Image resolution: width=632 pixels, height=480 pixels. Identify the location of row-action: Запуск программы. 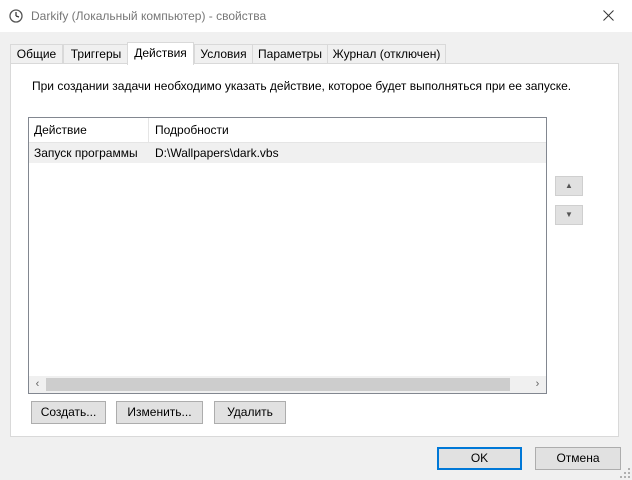
(86, 153).